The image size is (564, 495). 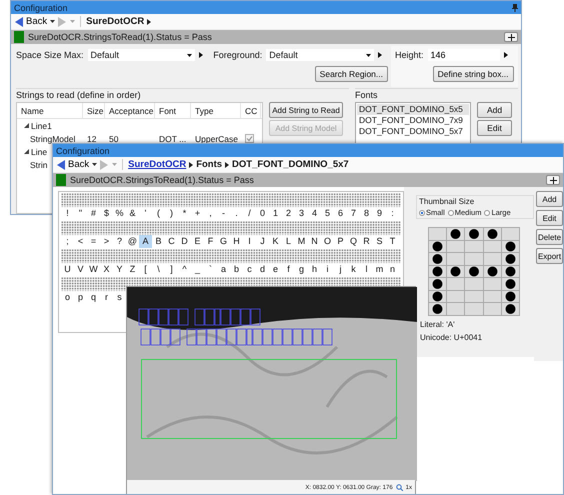 I want to click on glyph-label: n, so click(x=392, y=269).